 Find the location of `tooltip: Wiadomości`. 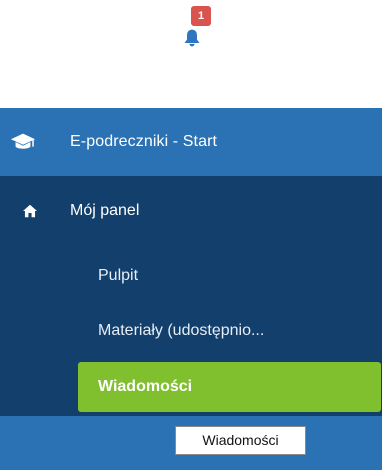

tooltip: Wiadomości is located at coordinates (240, 440).